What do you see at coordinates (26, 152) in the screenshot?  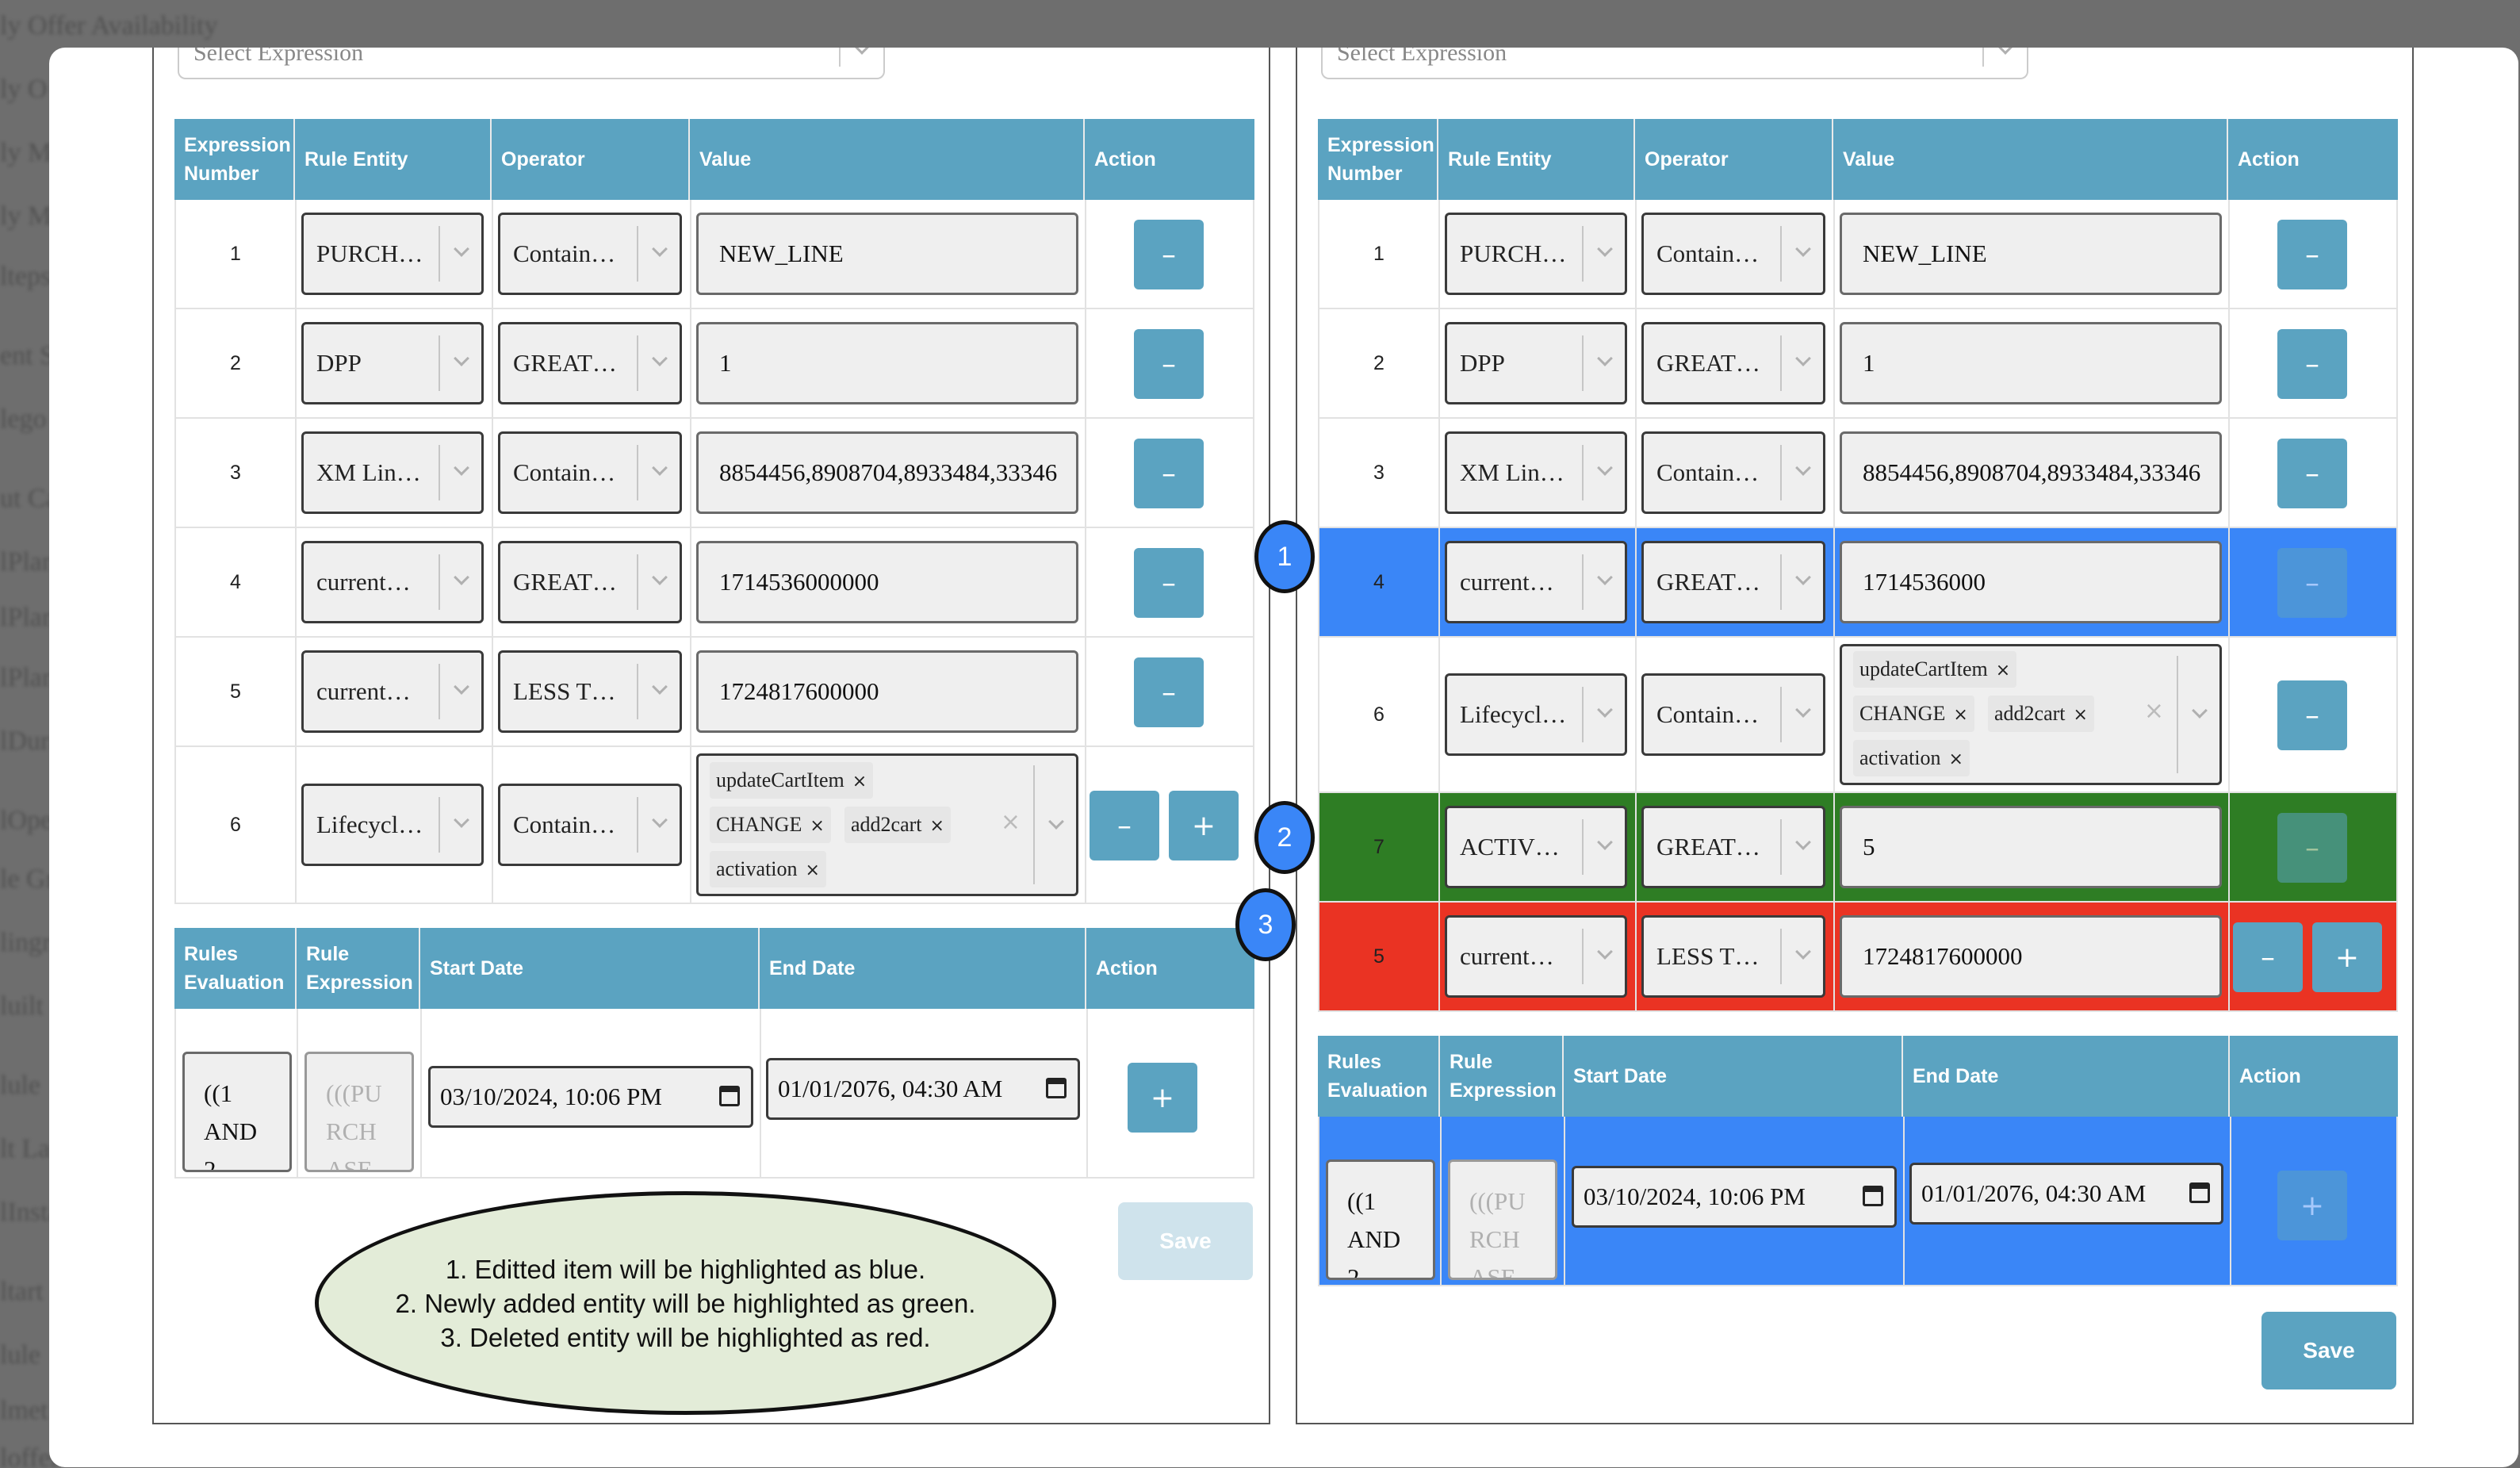 I see `background-text: ly M` at bounding box center [26, 152].